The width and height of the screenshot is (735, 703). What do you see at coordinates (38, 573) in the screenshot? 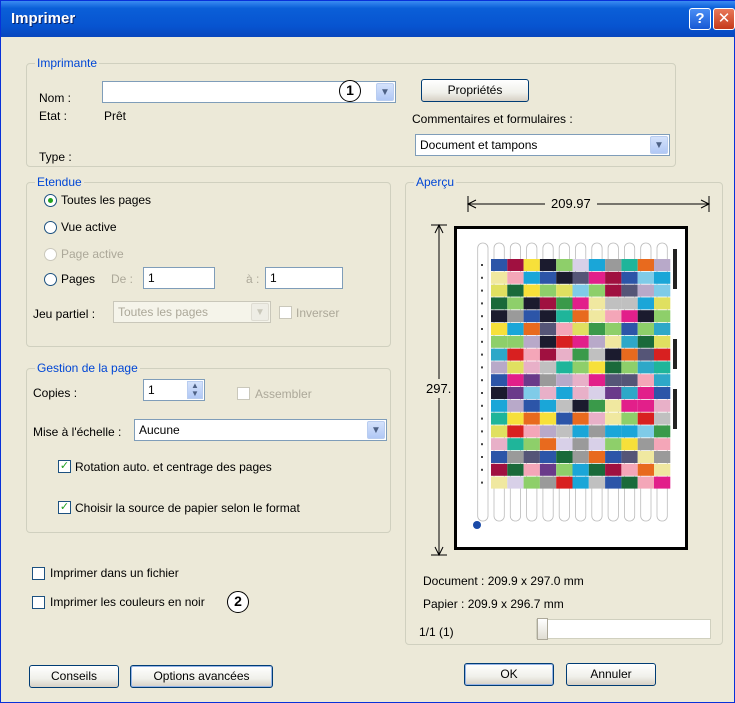
I see `print-to-file-checkbox` at bounding box center [38, 573].